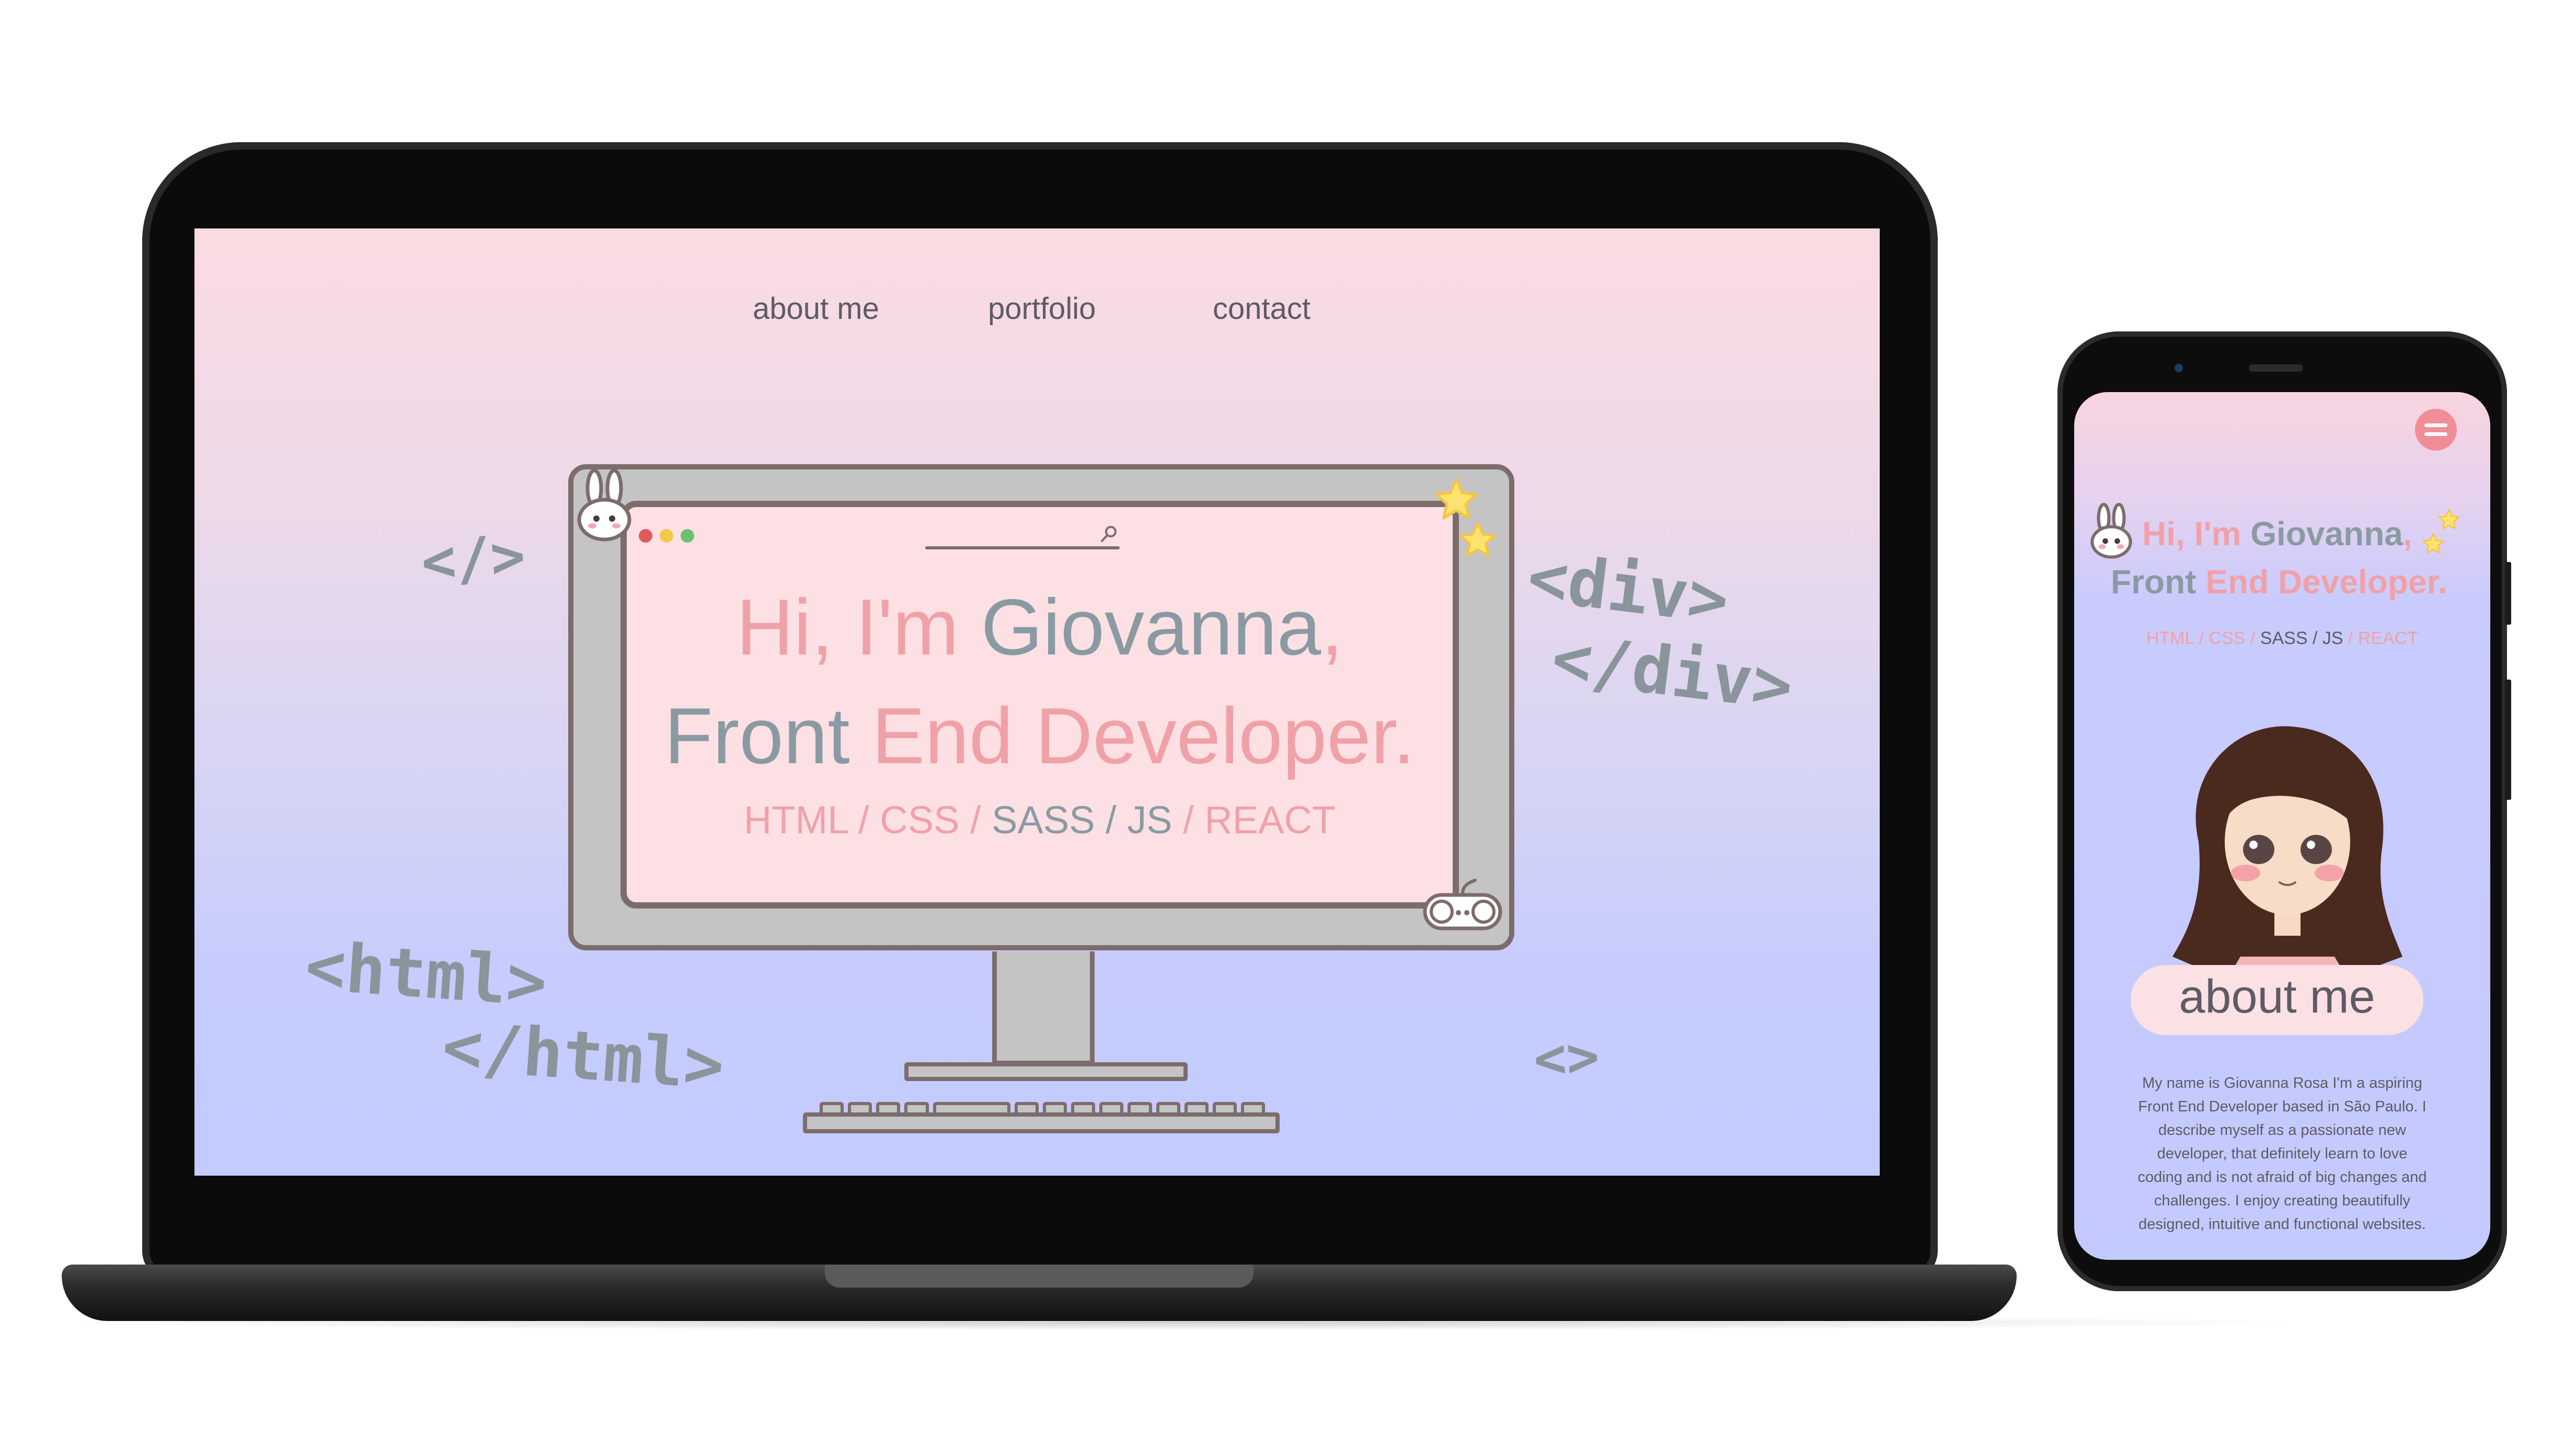 This screenshot has width=2576, height=1436. Describe the element at coordinates (2170, 638) in the screenshot. I see `mobile-skill-html: HTML` at that location.